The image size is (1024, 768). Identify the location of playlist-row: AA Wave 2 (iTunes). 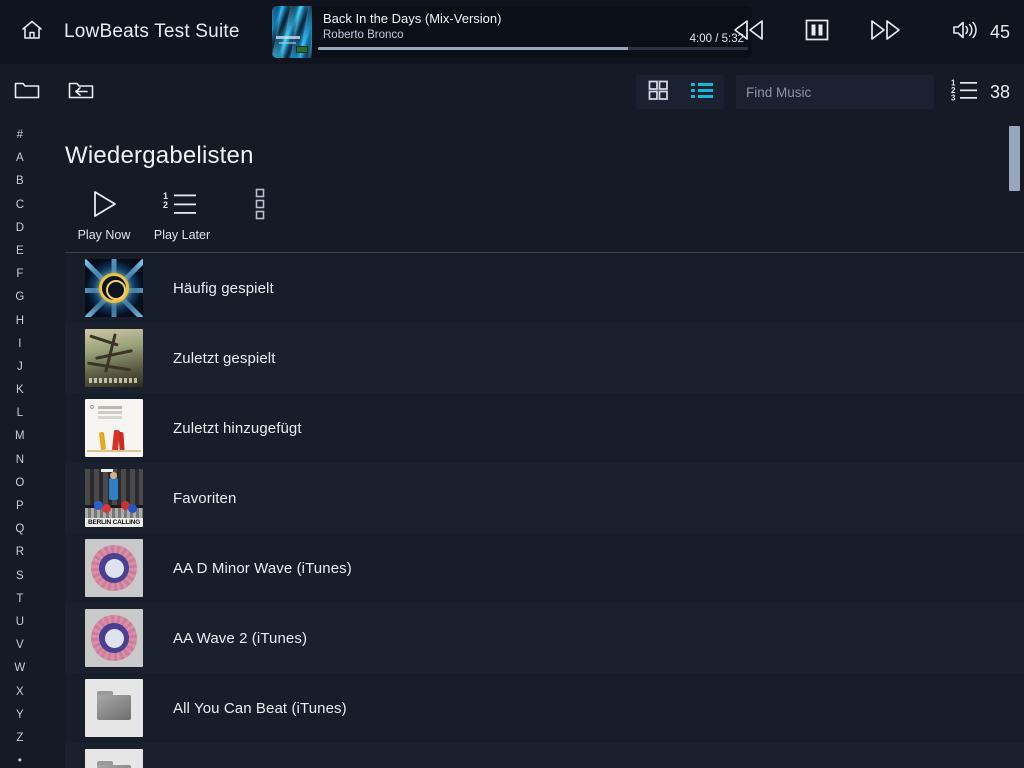
(544, 638).